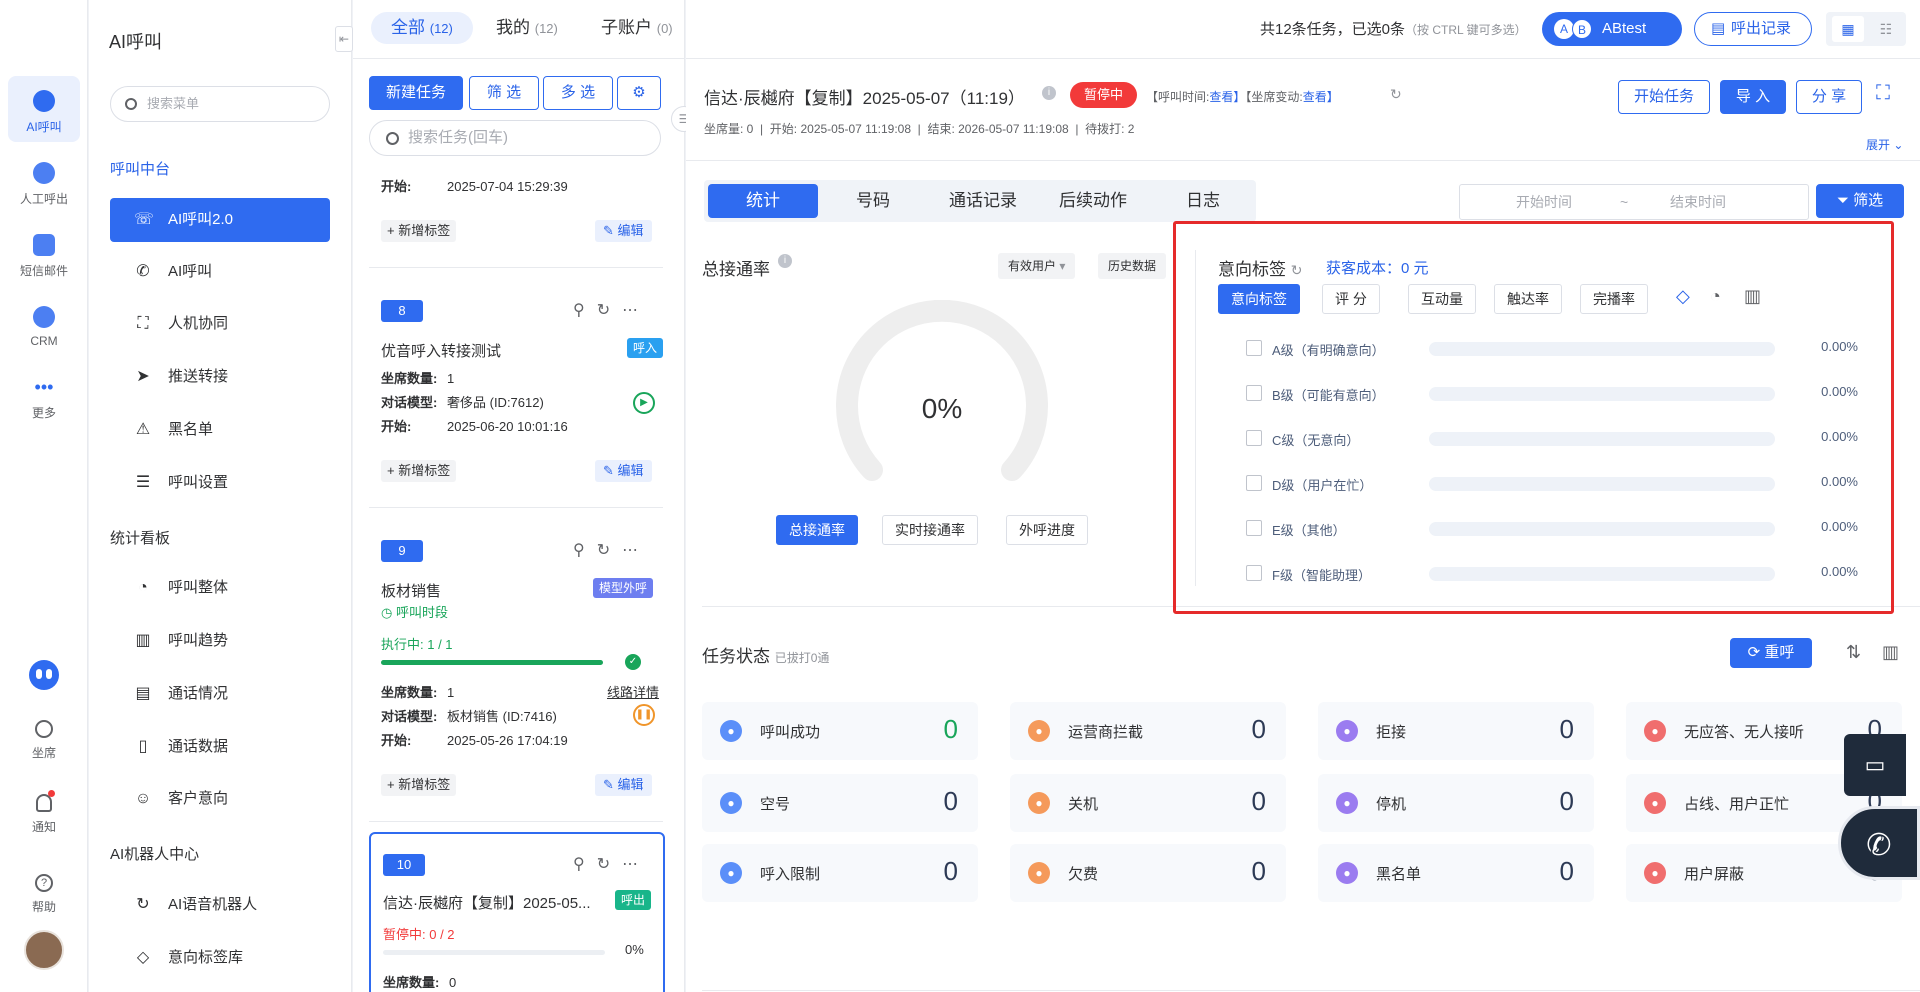  What do you see at coordinates (983, 201) in the screenshot?
I see `tab-call-records: 通话记录` at bounding box center [983, 201].